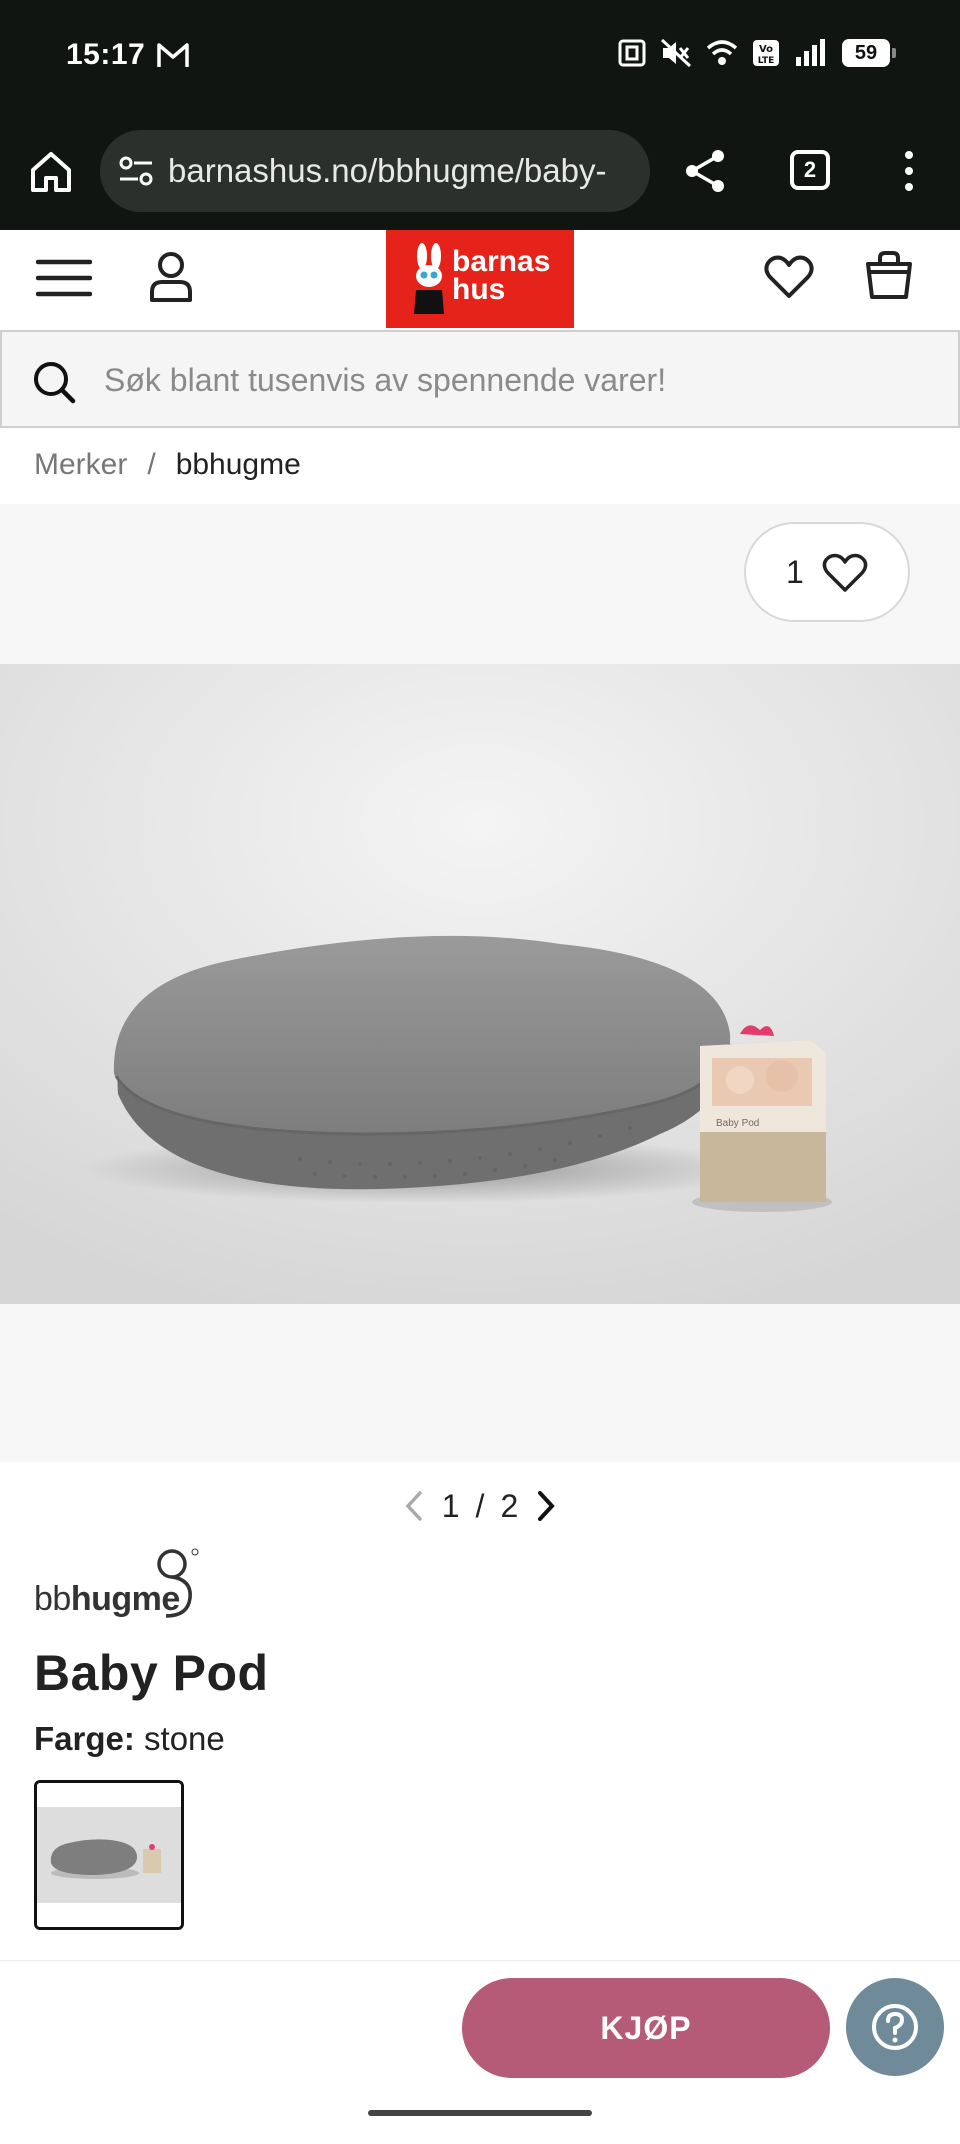 The image size is (960, 2144). Describe the element at coordinates (106, 54) in the screenshot. I see `status-time: 15:17` at that location.